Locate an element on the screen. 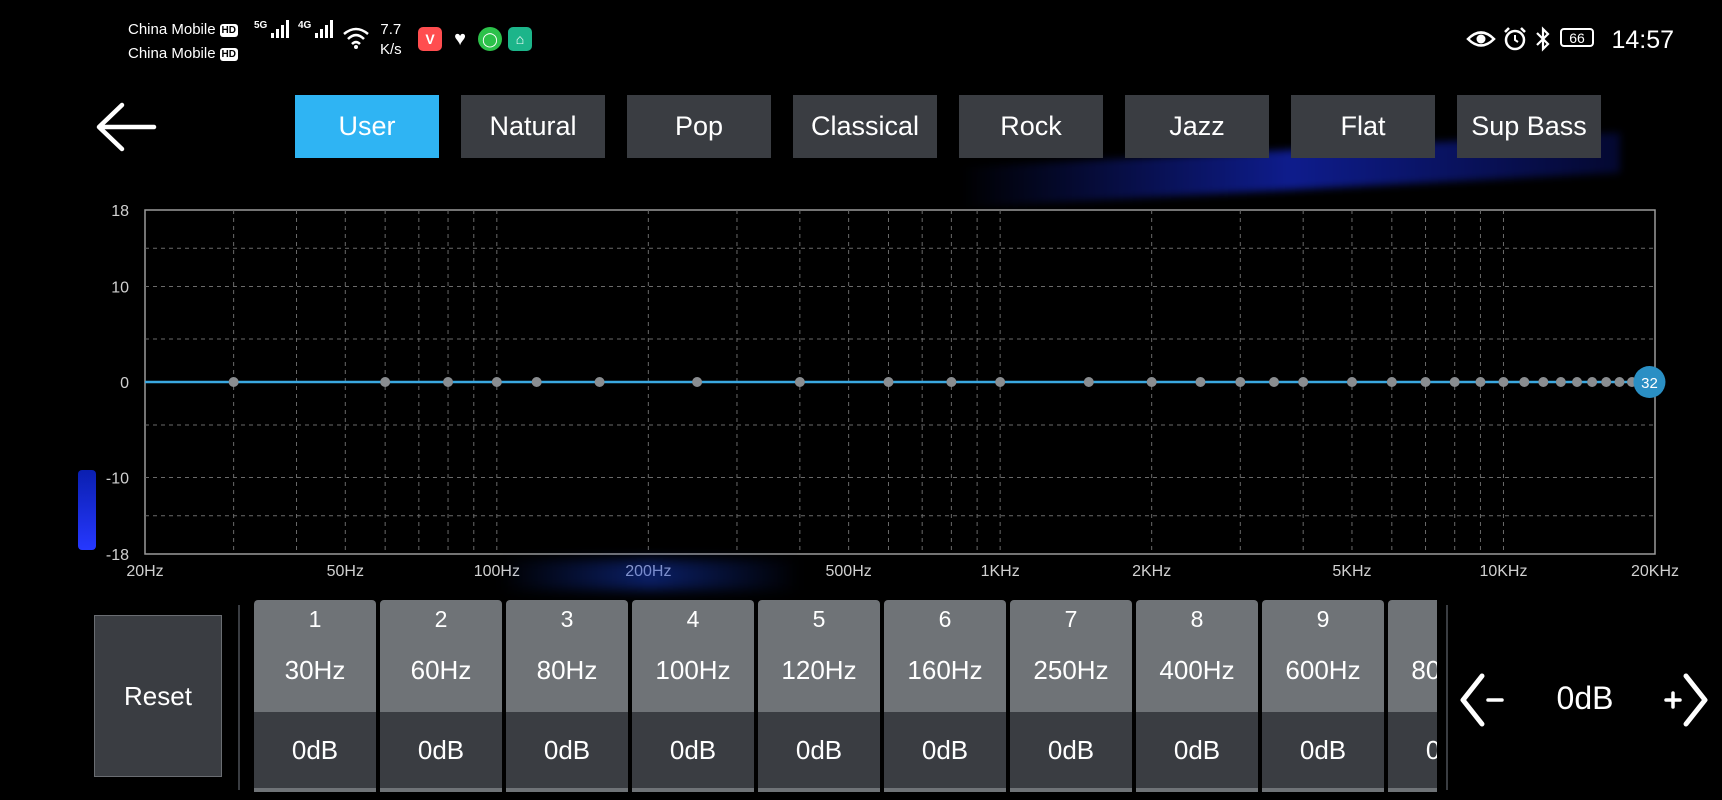 Image resolution: width=1722 pixels, height=800 pixels. preset-tab-pop: Pop is located at coordinates (699, 126).